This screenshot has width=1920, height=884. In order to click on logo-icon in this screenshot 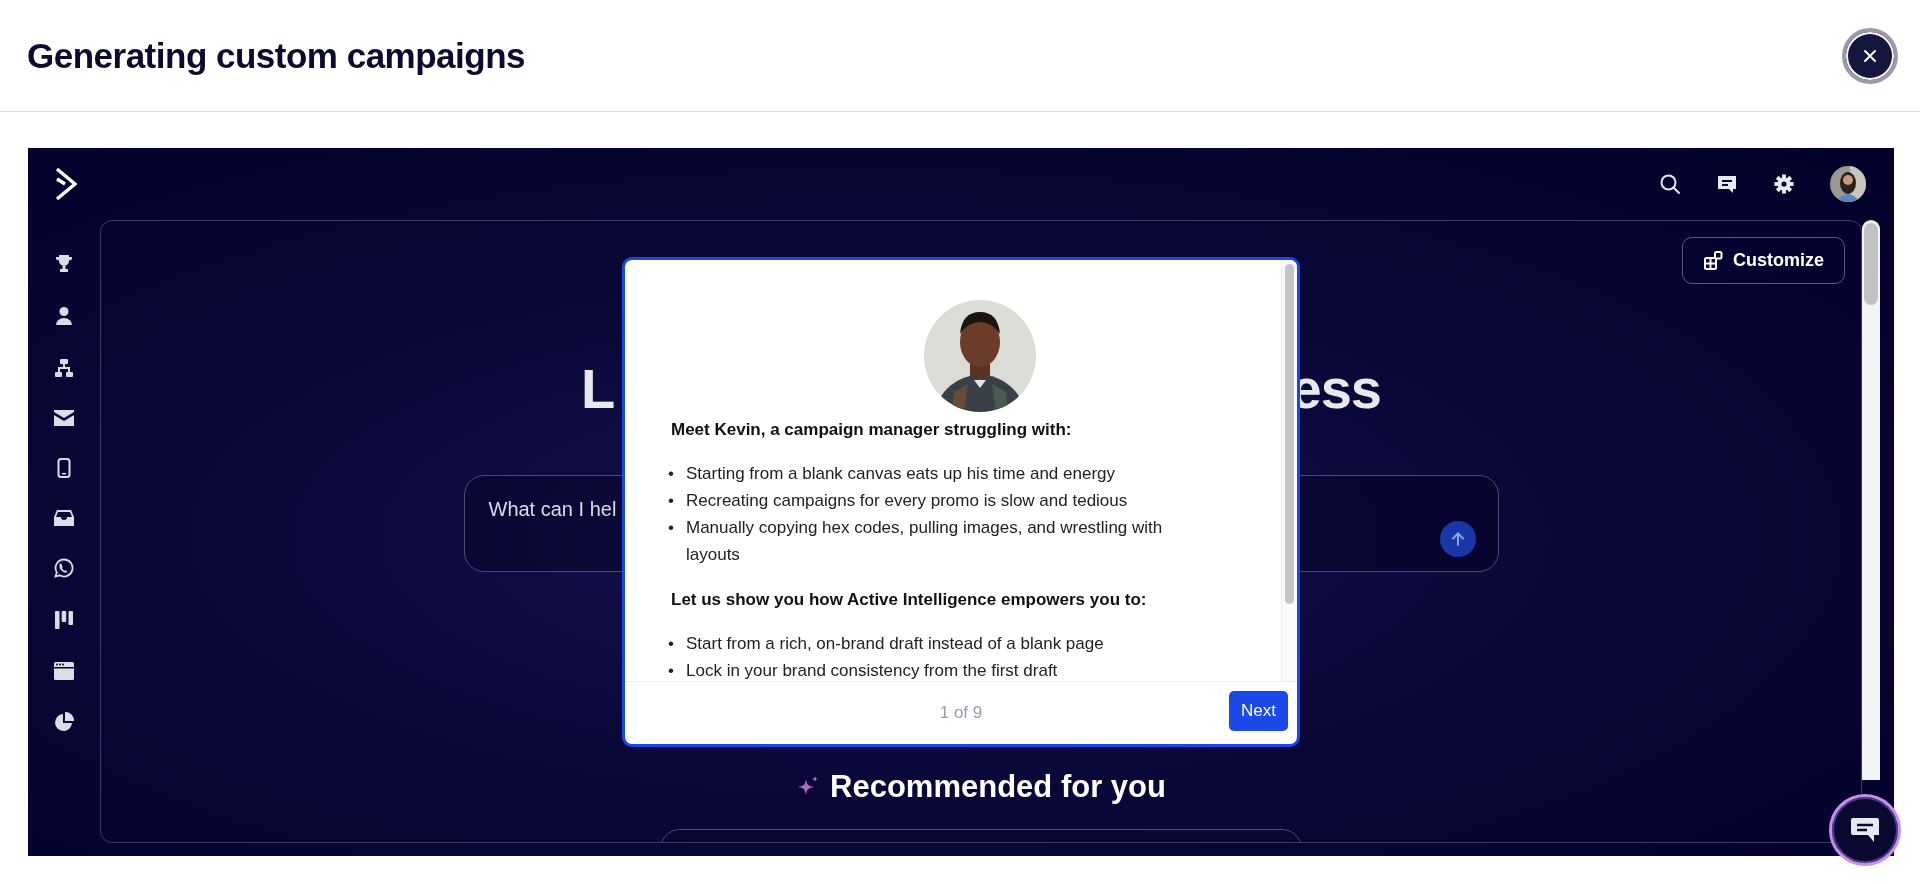, I will do `click(66, 184)`.